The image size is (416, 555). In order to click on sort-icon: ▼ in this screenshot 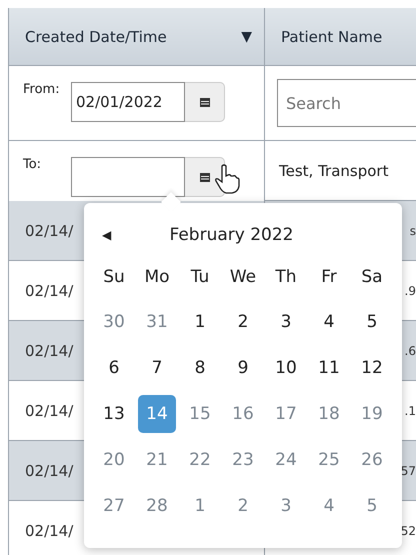, I will do `click(246, 36)`.